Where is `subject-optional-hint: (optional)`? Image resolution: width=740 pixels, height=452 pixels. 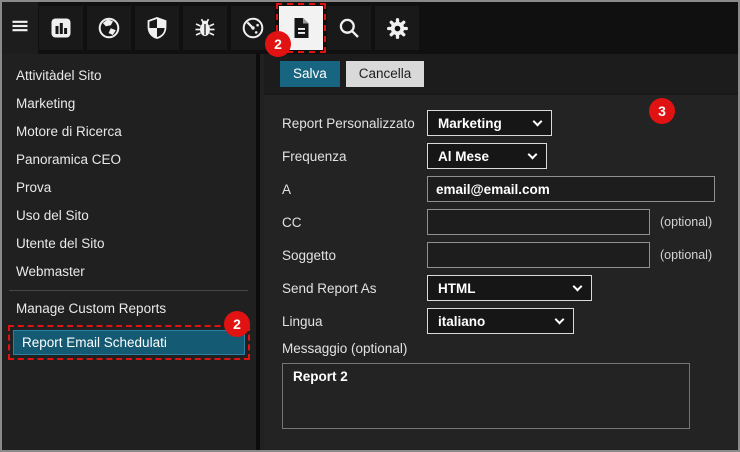 subject-optional-hint: (optional) is located at coordinates (686, 255).